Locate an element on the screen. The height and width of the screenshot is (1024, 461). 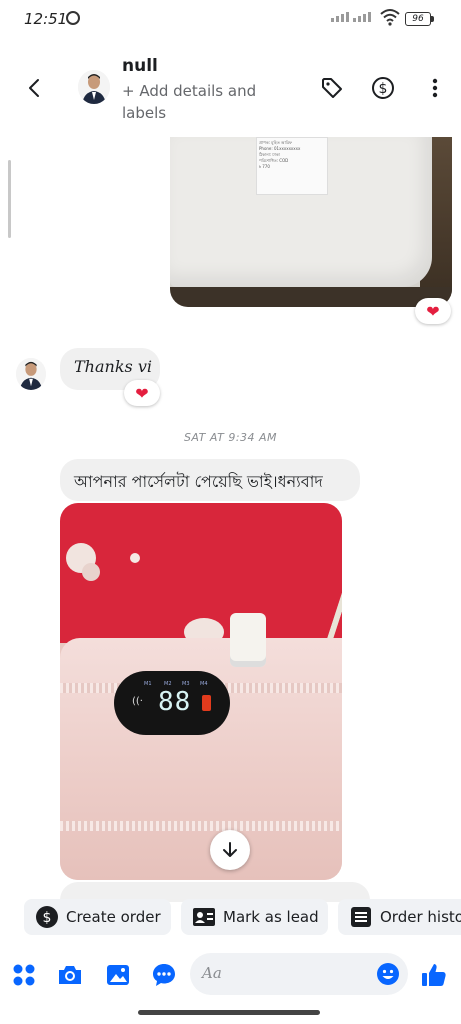
reaction-badge-thanks: ❤ is located at coordinates (142, 393).